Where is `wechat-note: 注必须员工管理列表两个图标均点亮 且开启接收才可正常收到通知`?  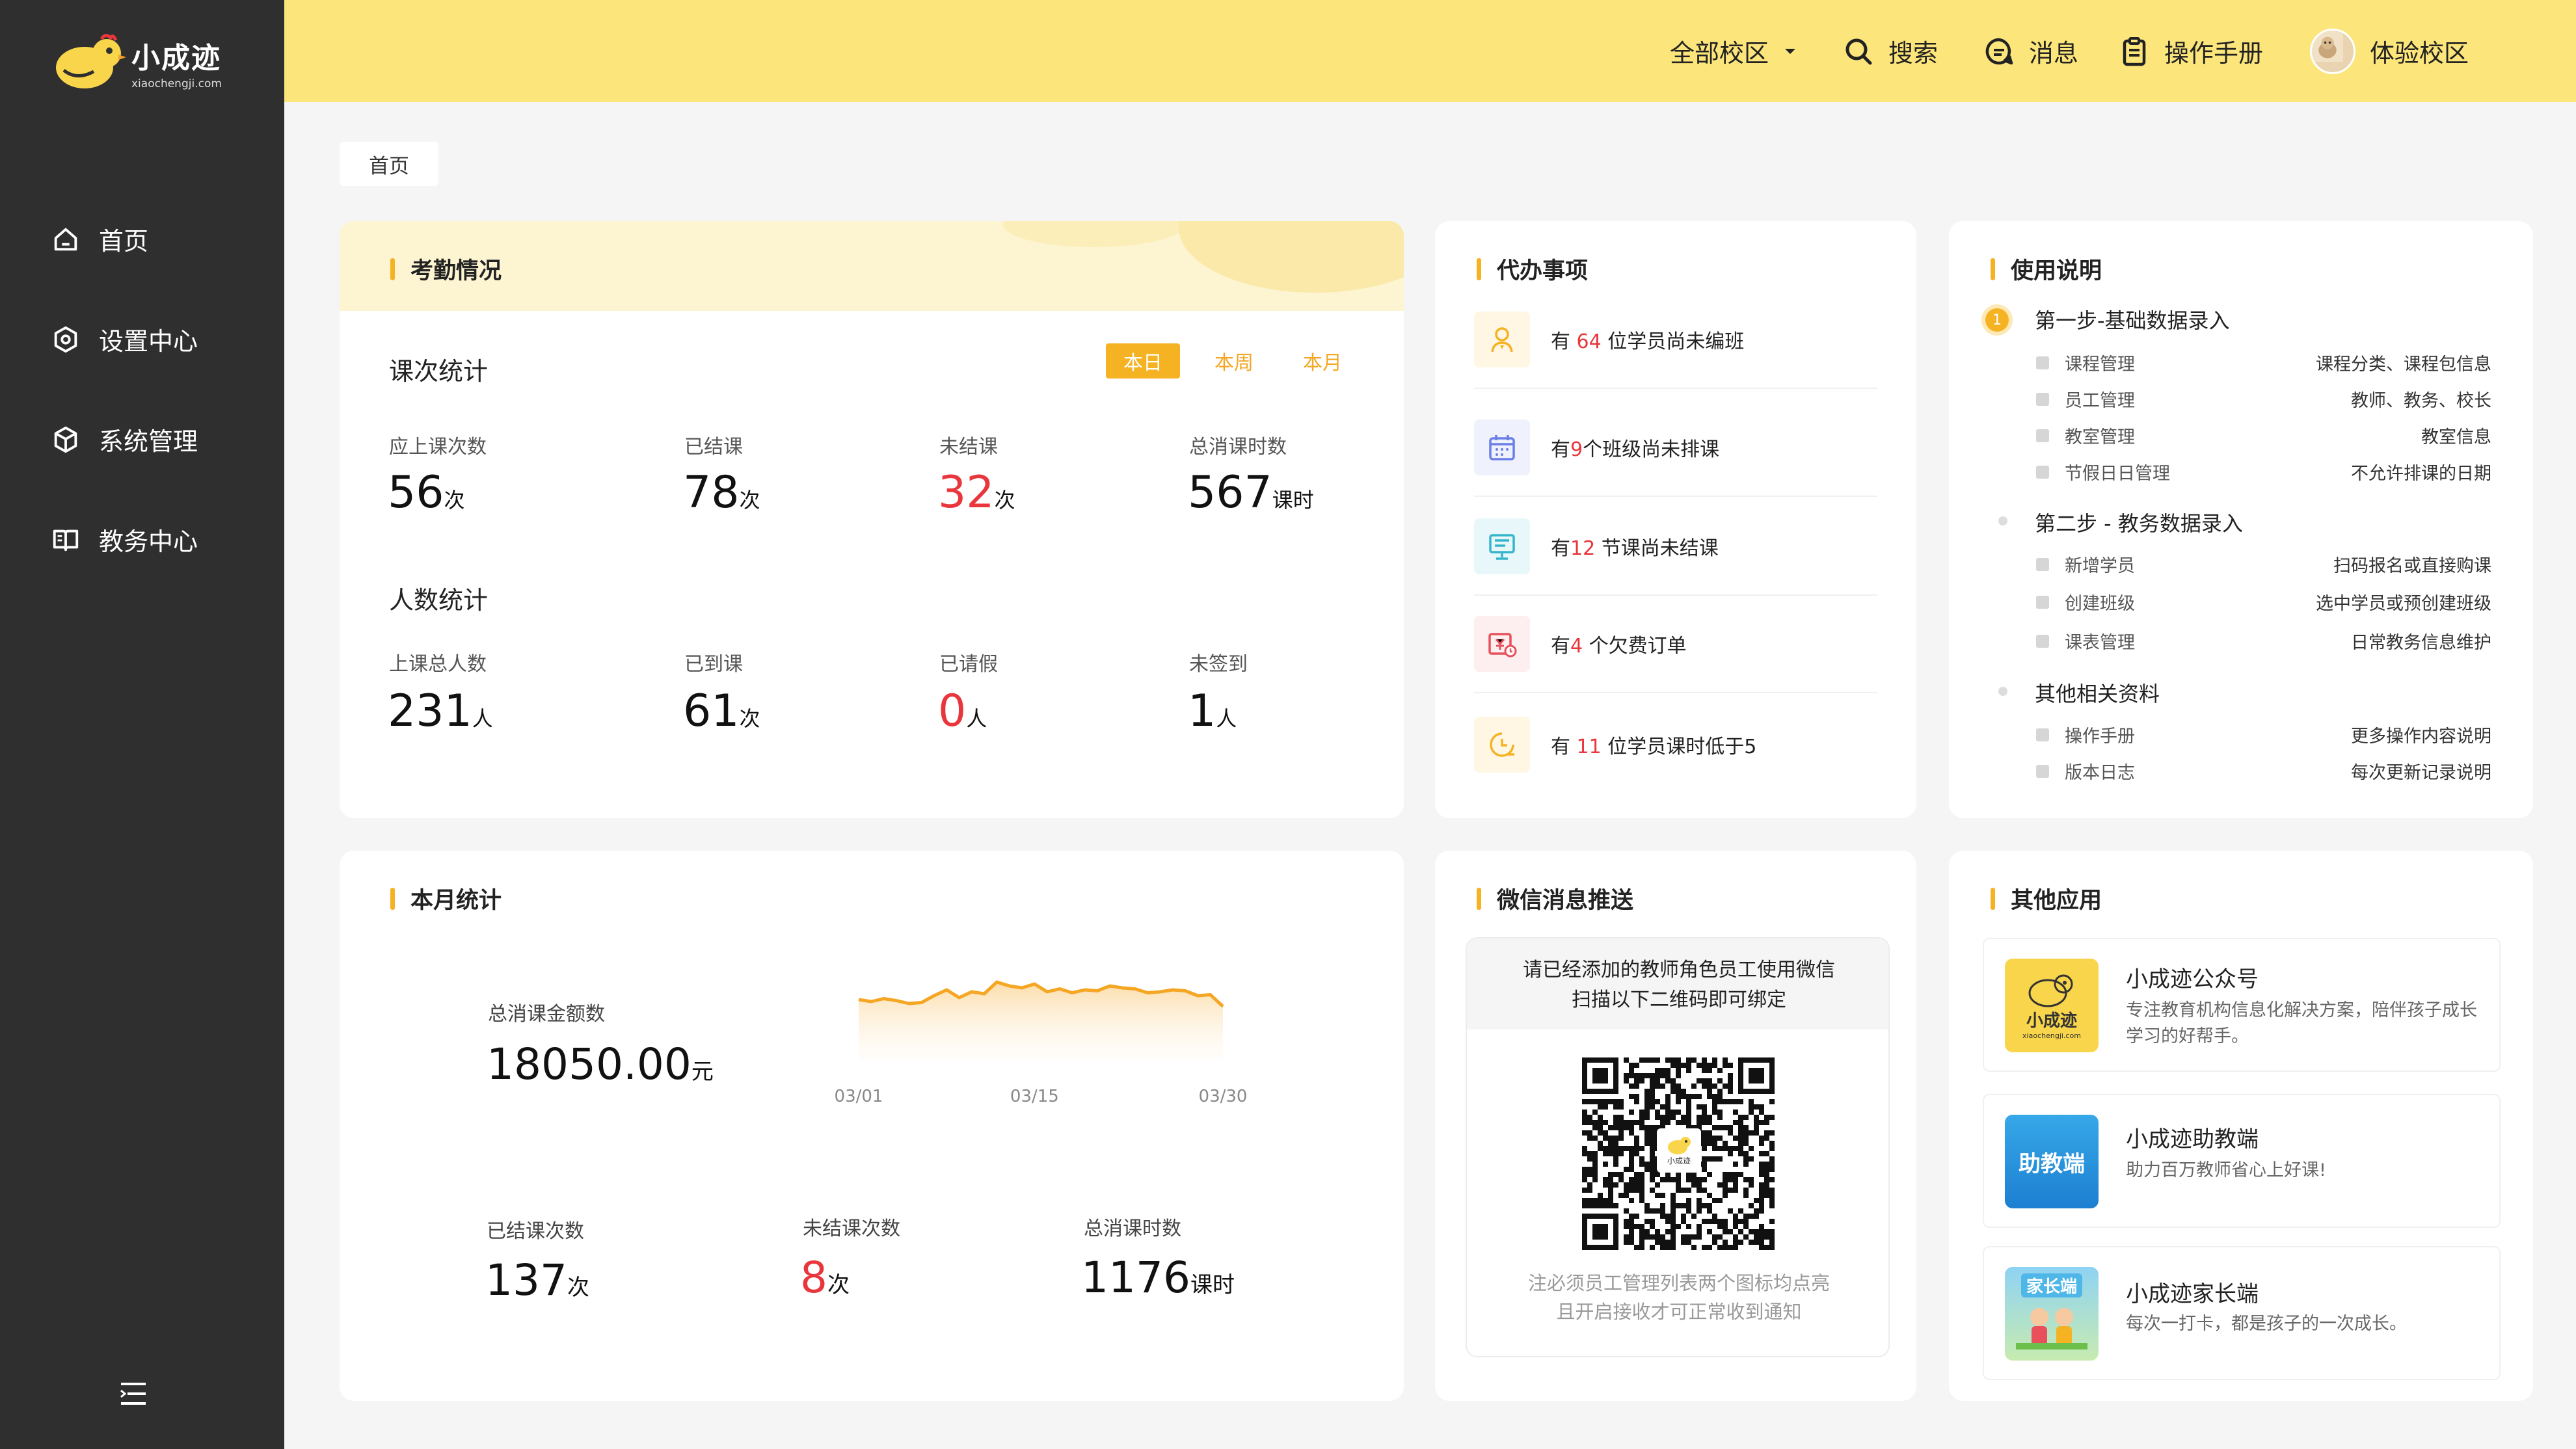
wechat-note: 注必须员工管理列表两个图标均点亮 且开启接收才可正常收到通知 is located at coordinates (1678, 1297).